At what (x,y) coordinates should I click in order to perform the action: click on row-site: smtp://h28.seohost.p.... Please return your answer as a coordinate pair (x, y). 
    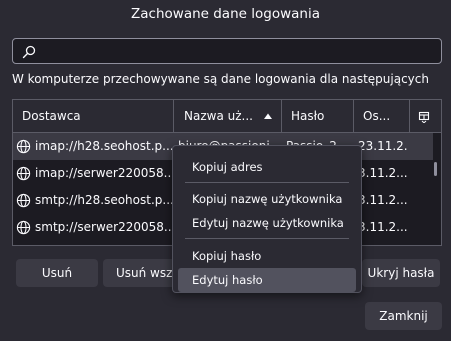
    Looking at the image, I should click on (104, 200).